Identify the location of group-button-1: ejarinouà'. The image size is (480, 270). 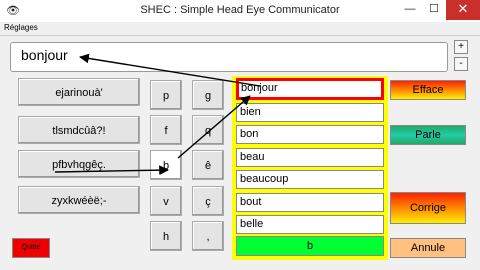
(79, 92).